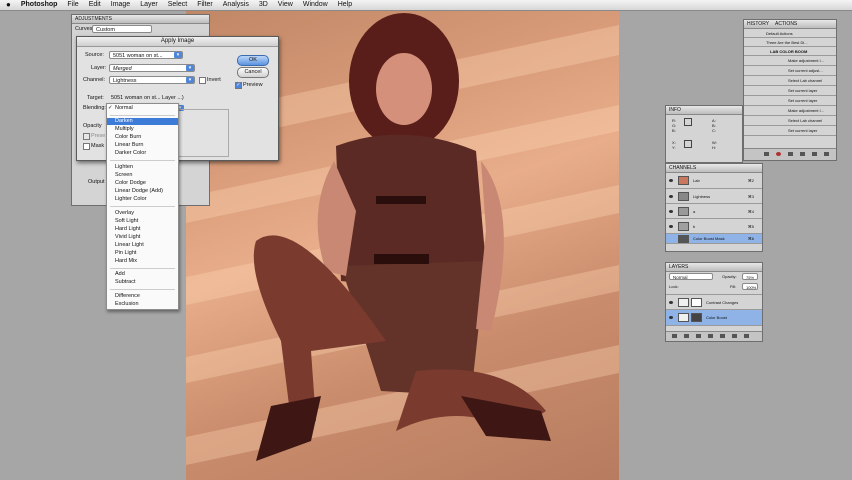 Image resolution: width=852 pixels, height=480 pixels. I want to click on channel-row-selected: Color Boost Mask ⌘6, so click(714, 239).